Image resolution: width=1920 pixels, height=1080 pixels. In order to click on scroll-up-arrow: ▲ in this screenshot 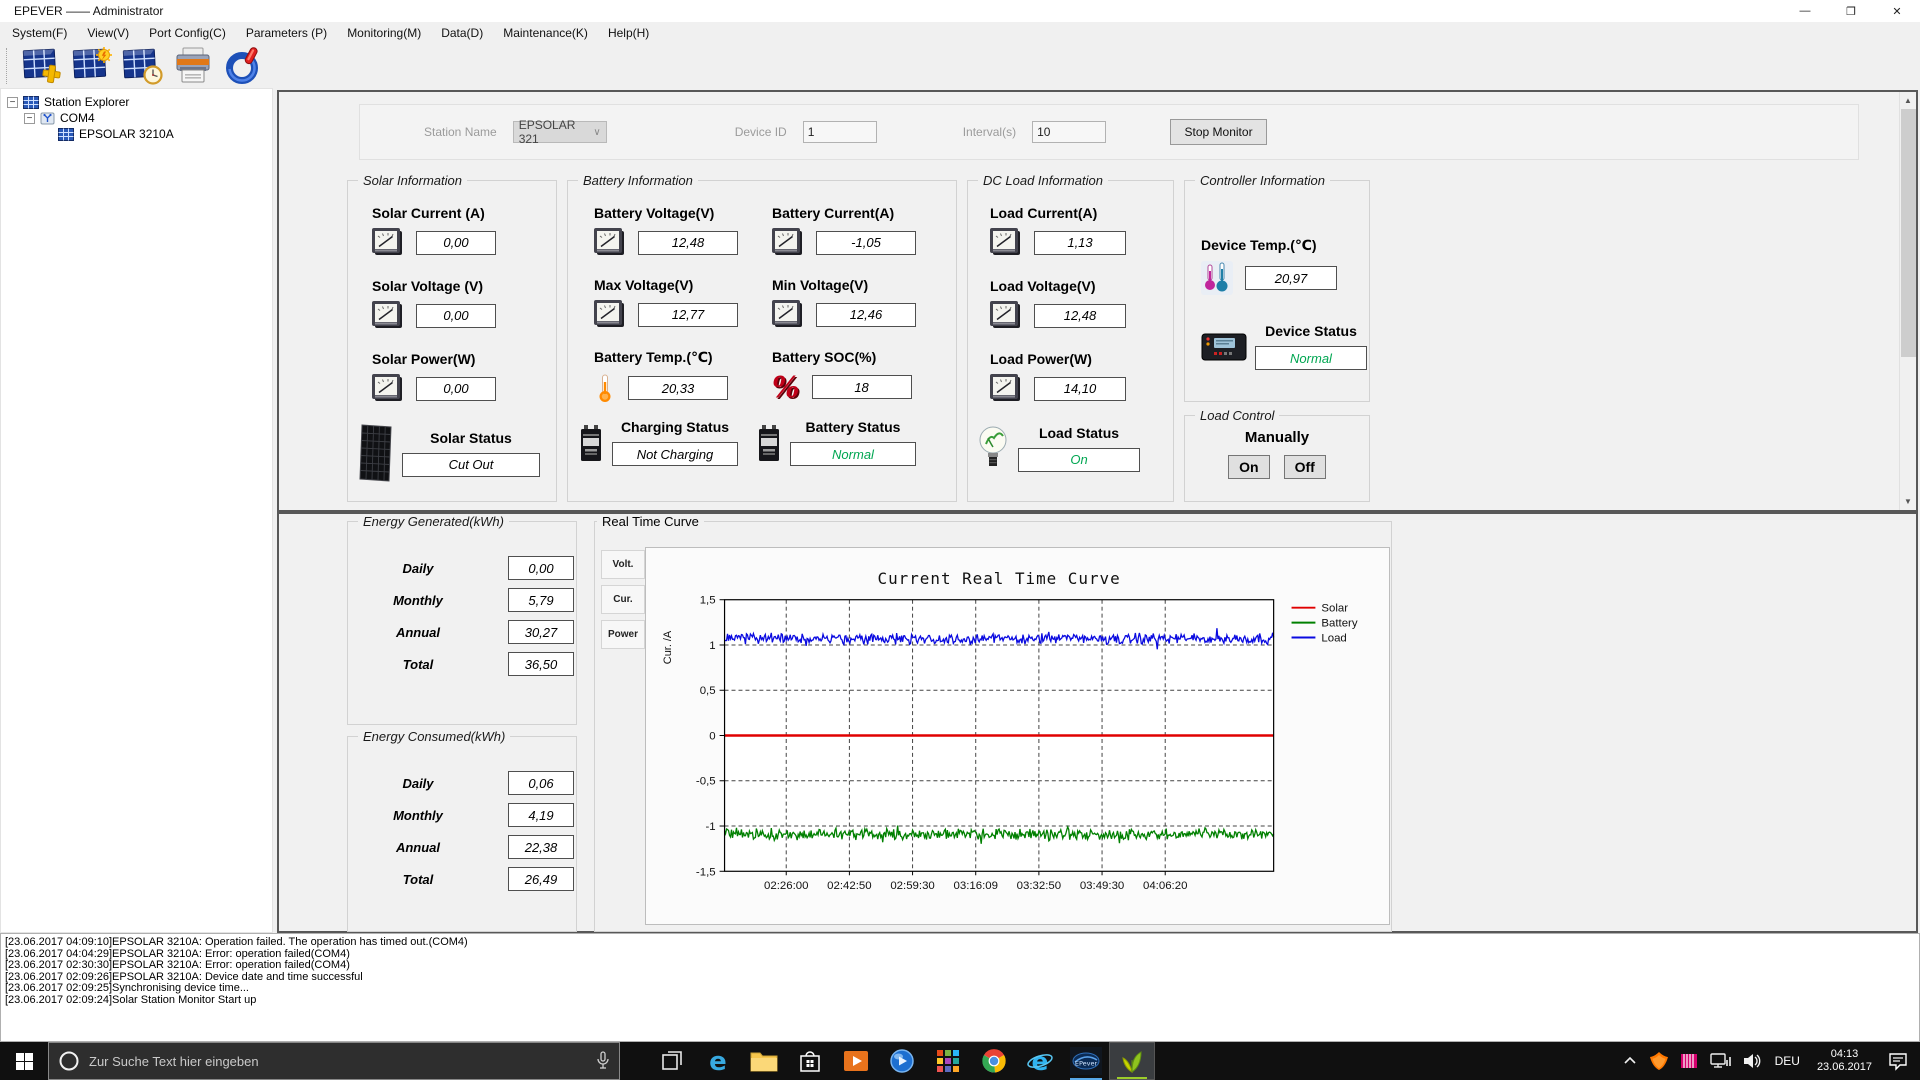, I will do `click(1908, 100)`.